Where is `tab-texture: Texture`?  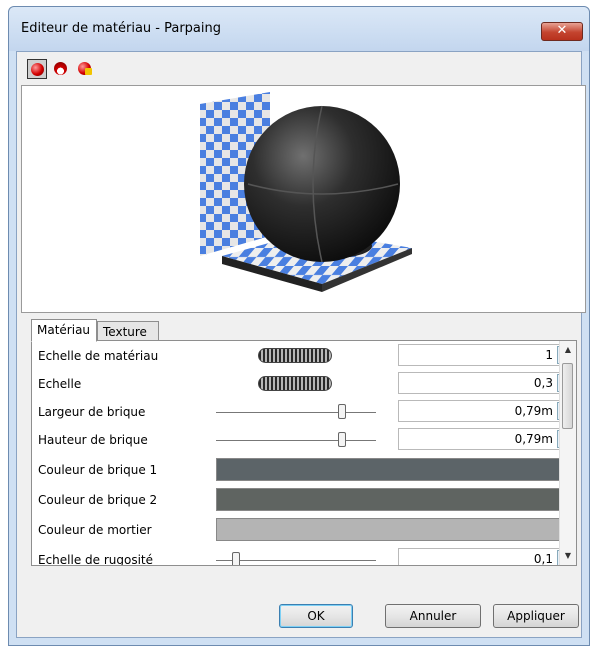
tab-texture: Texture is located at coordinates (128, 331).